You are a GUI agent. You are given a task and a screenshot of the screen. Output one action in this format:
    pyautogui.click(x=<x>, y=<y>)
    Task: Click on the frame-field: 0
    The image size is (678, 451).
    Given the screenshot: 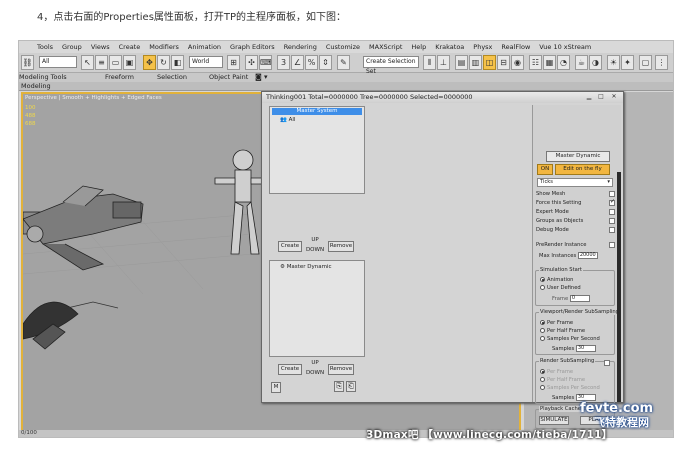 What is the action you would take?
    pyautogui.click(x=579, y=298)
    